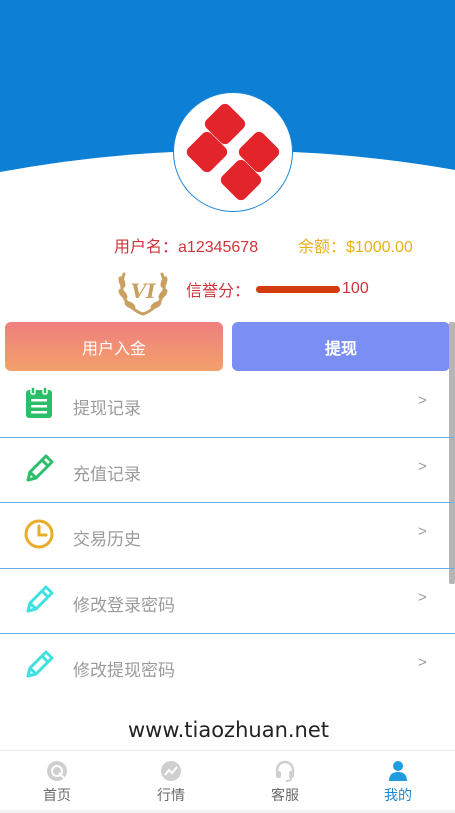 This screenshot has width=455, height=813. Describe the element at coordinates (218, 247) in the screenshot. I see `username-value: a12345678` at that location.